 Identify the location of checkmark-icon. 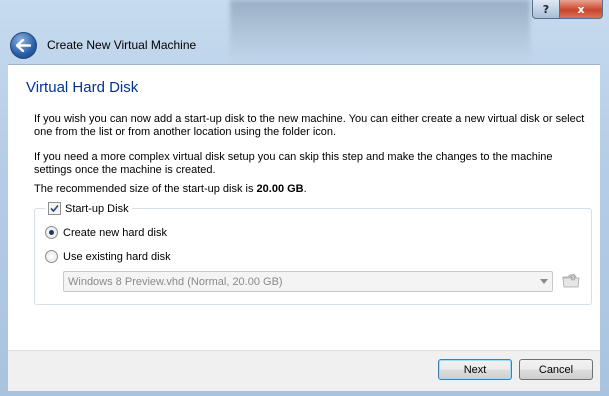
(54, 208).